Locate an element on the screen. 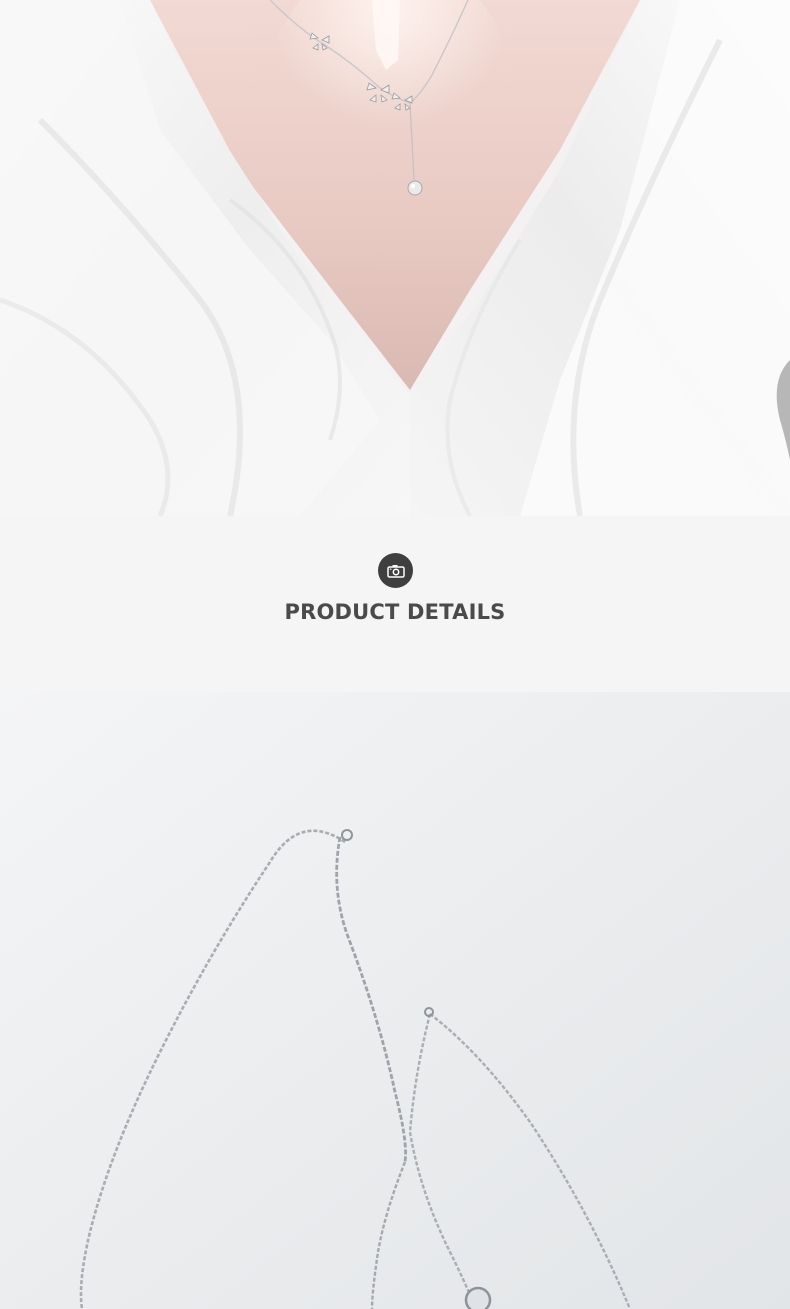 This screenshot has width=790, height=1309. section-title: PRODUCT DETAILS is located at coordinates (395, 612).